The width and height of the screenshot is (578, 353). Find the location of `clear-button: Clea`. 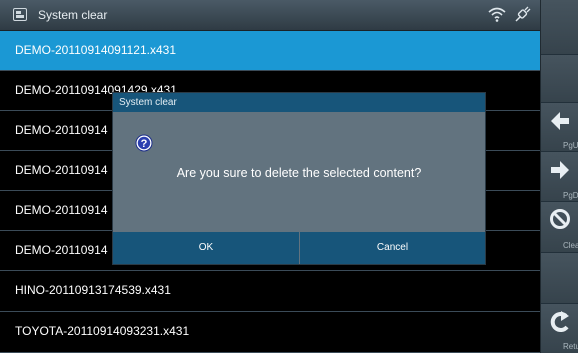

clear-button: Clea is located at coordinates (559, 227).